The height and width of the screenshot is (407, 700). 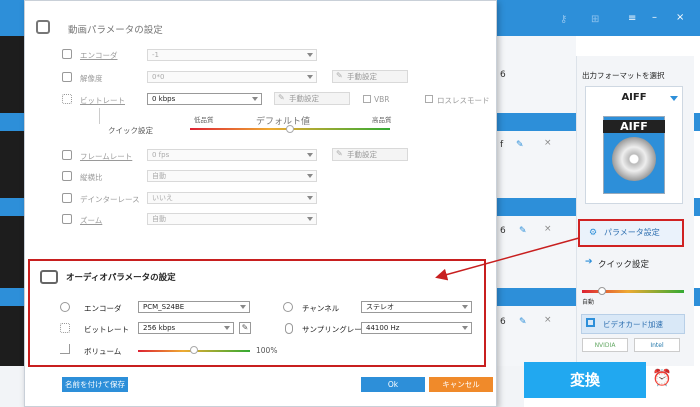 What do you see at coordinates (204, 120) in the screenshot?
I see `low-quality-label: 低品質` at bounding box center [204, 120].